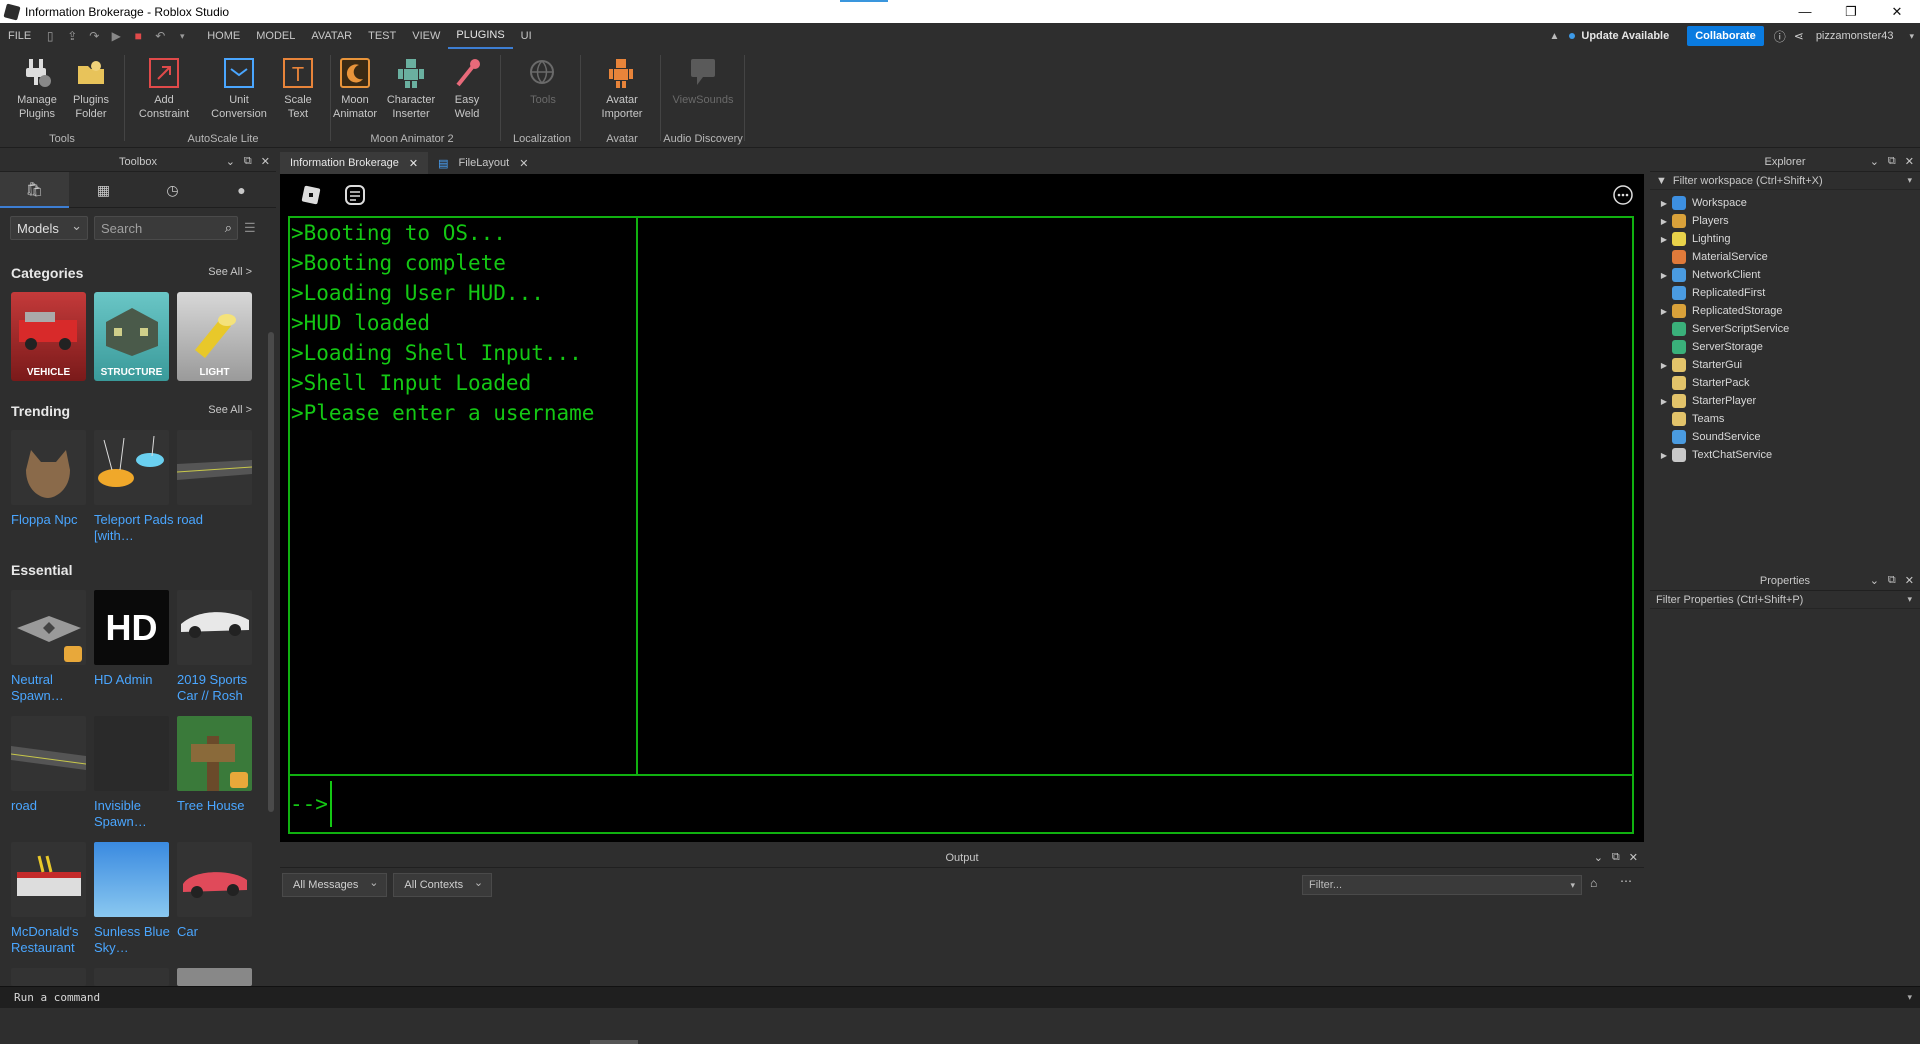 The height and width of the screenshot is (1044, 1920). I want to click on explorer-item: Teams, so click(1785, 419).